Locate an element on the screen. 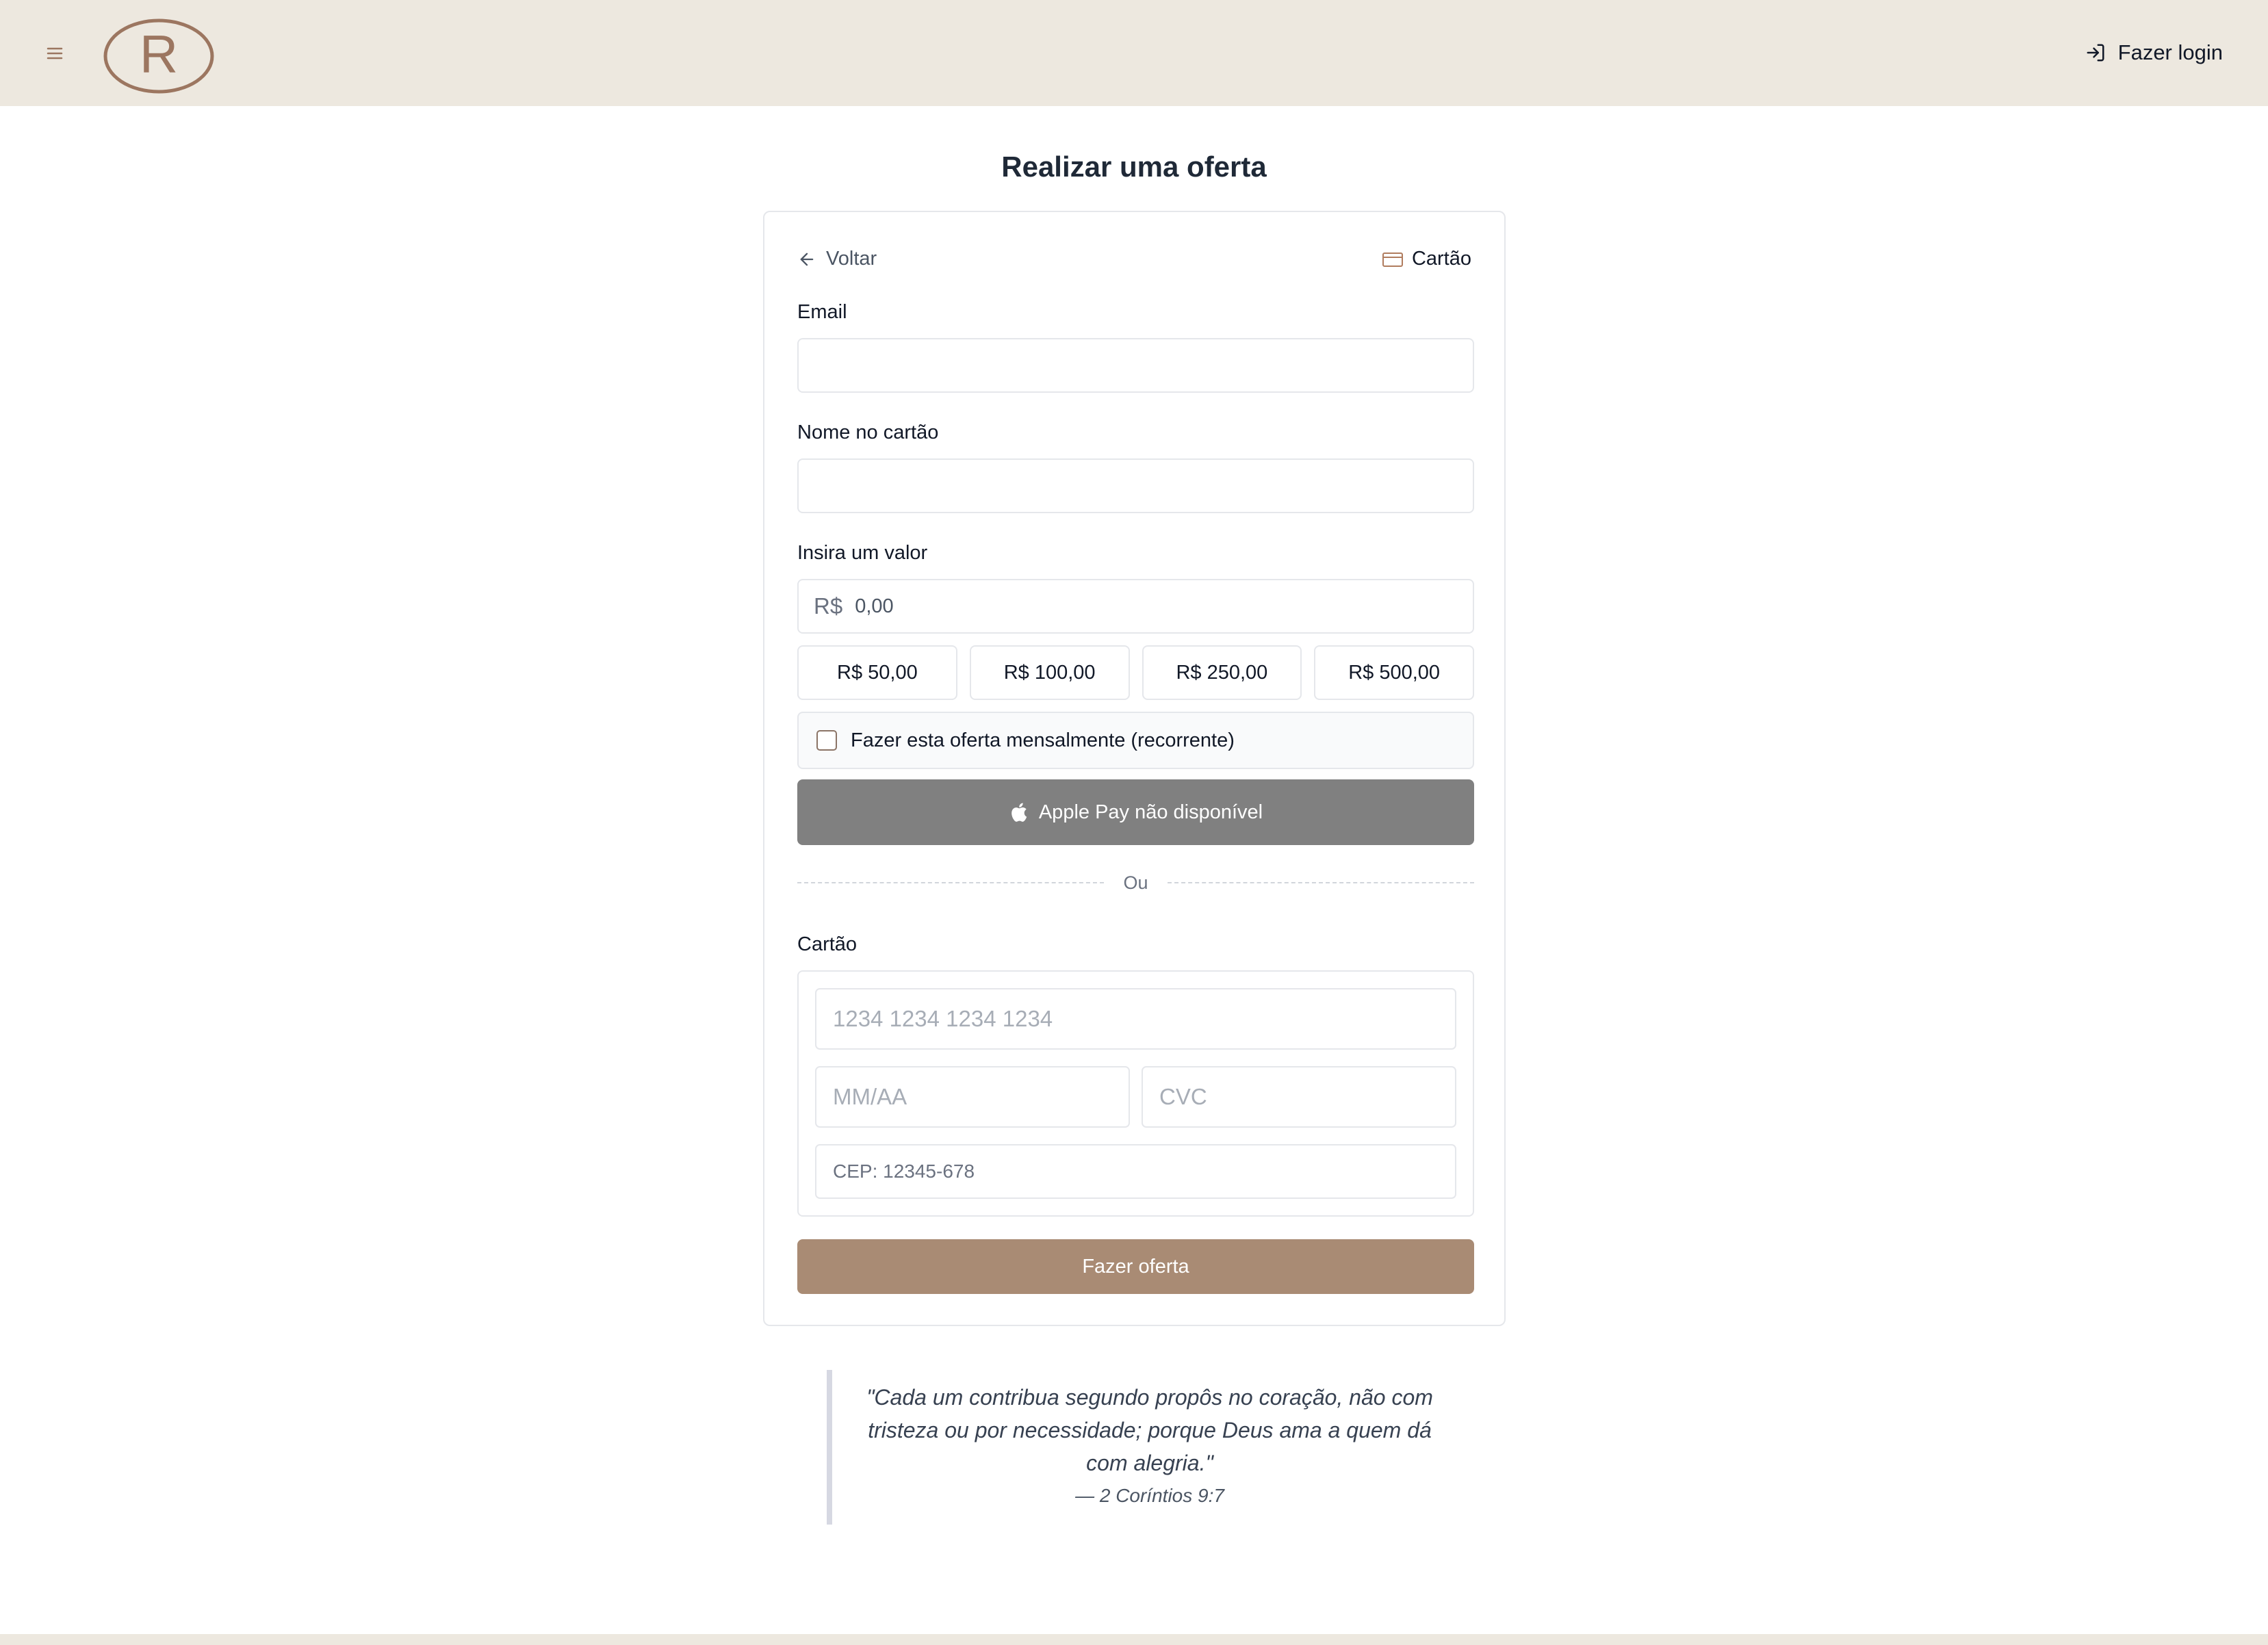 The width and height of the screenshot is (2268, 1645). preset-amount-button: R$ 100,00 is located at coordinates (1049, 672).